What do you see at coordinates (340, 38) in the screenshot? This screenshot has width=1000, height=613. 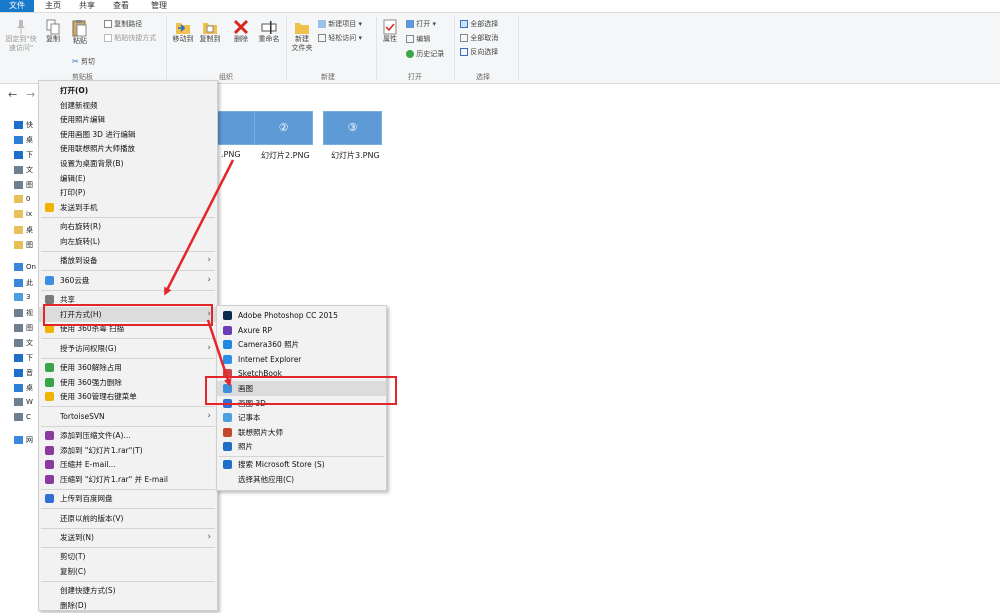 I see `easy-access-button: 轻松访问 ▾` at bounding box center [340, 38].